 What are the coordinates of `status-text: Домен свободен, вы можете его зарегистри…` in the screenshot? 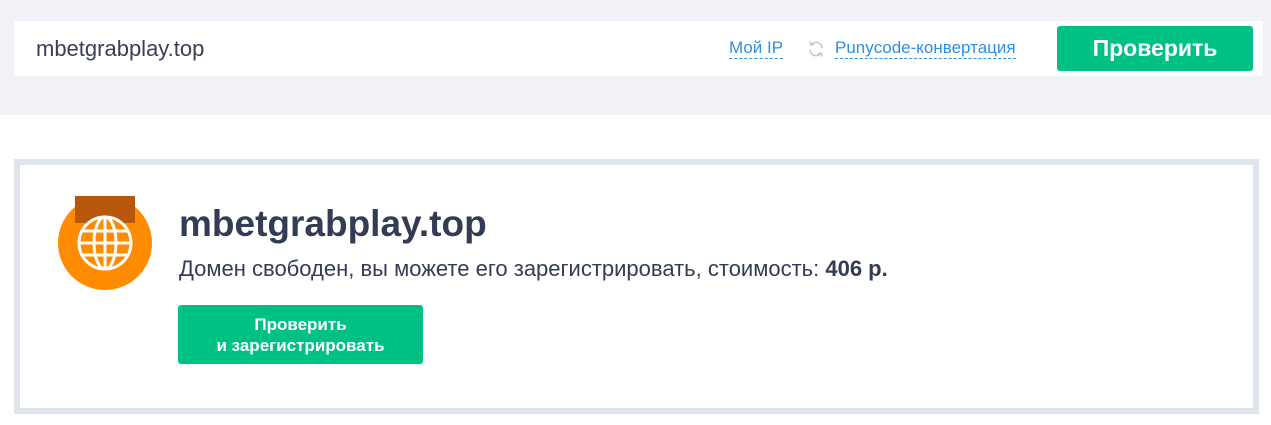 It's located at (502, 268).